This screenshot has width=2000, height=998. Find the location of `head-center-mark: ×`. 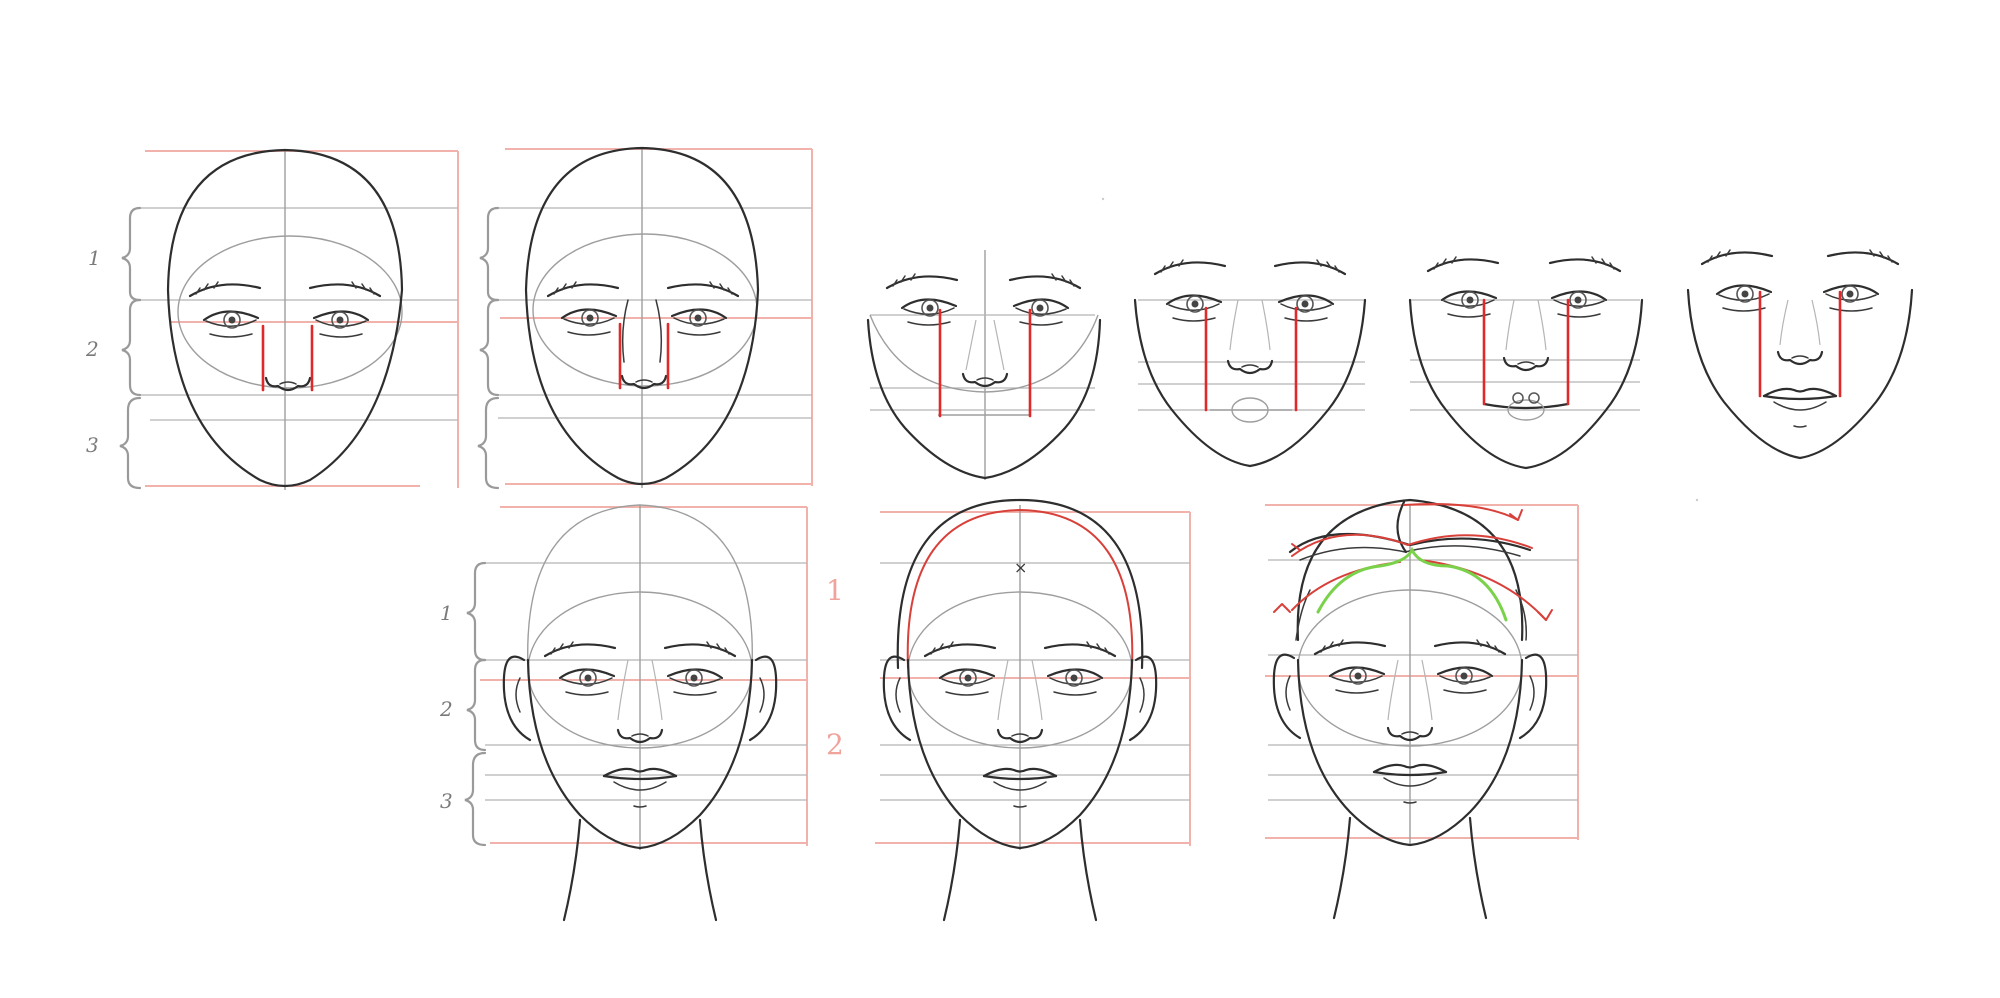

head-center-mark: × is located at coordinates (1020, 567).